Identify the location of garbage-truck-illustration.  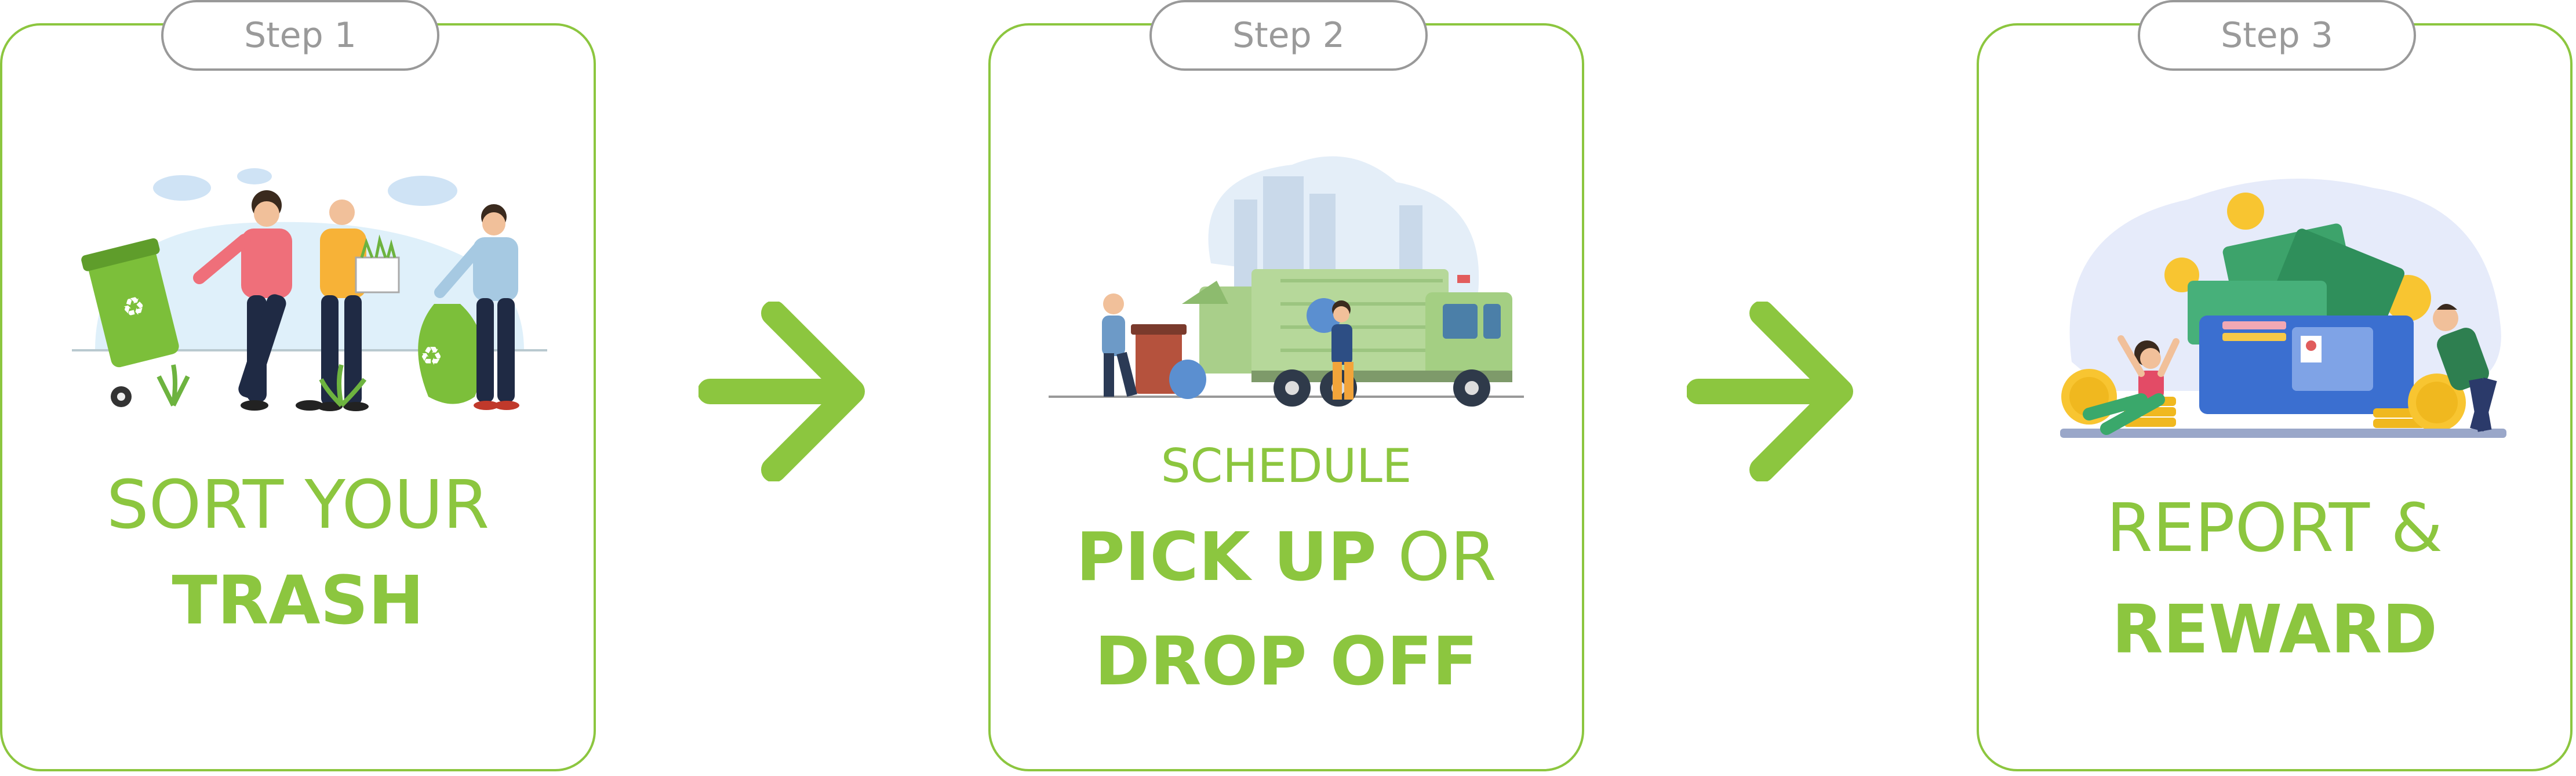
(1286, 281).